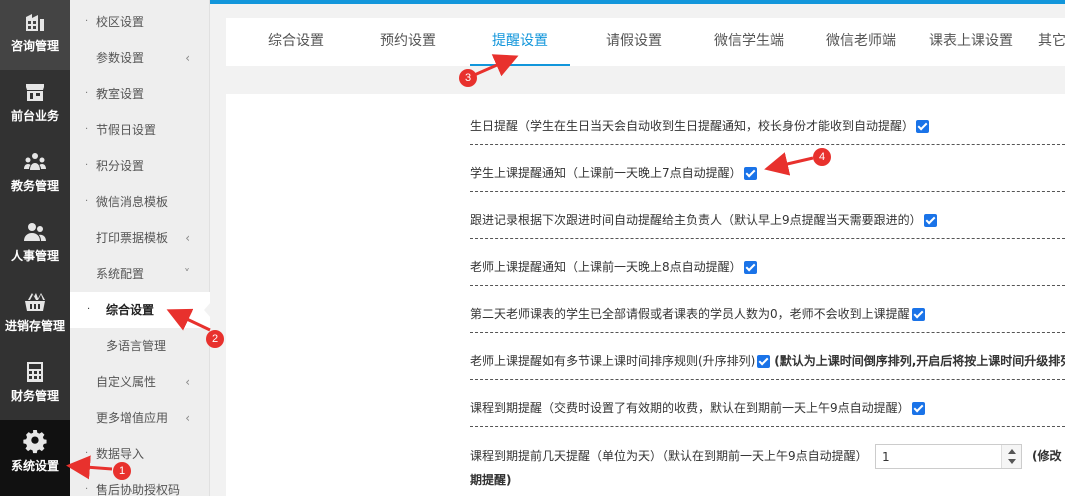 This screenshot has width=1065, height=496. What do you see at coordinates (140, 346) in the screenshot?
I see `submenu-item-languages: 多语言管理` at bounding box center [140, 346].